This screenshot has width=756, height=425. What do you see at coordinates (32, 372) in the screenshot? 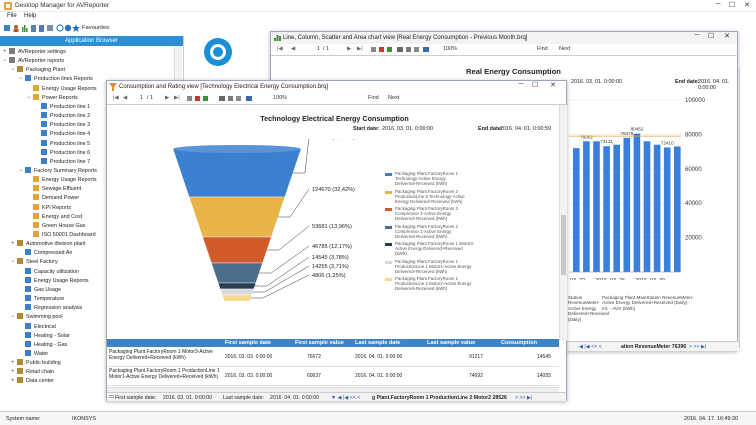
I see `sidebar-item: + Retail chain` at bounding box center [32, 372].